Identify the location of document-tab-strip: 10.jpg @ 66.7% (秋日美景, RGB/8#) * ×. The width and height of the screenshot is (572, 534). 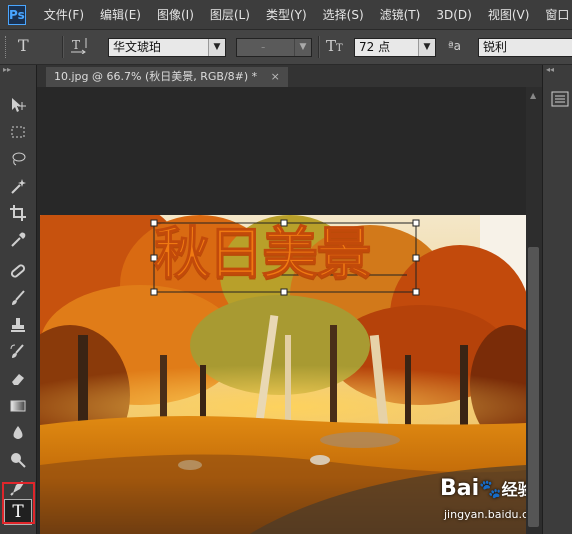
(289, 76).